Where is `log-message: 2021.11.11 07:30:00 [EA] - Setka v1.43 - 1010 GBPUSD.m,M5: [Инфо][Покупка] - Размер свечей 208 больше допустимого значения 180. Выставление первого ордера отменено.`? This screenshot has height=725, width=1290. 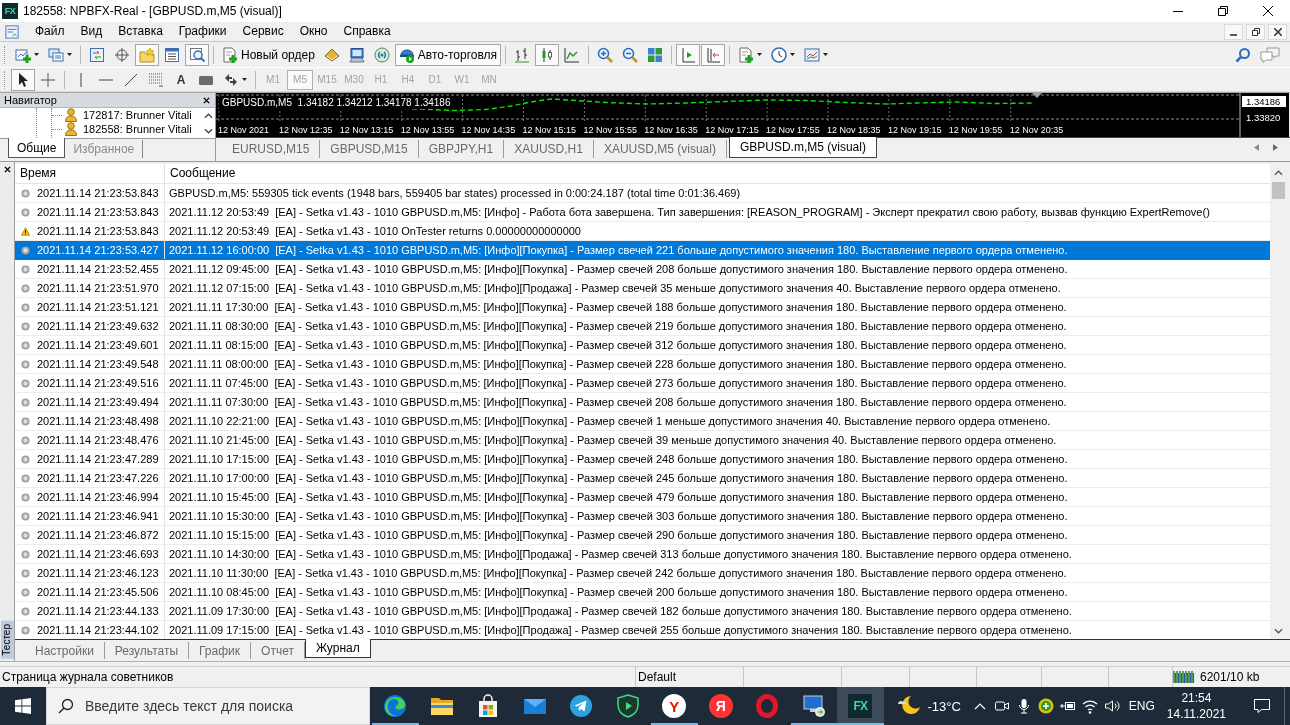
log-message: 2021.11.11 07:30:00 [EA] - Setka v1.43 - 1010 GBPUSD.m,M5: [Инфо][Покупка] - Размер свечей 208 больше допустимого значения 180. Выставление первого ордера отменено. is located at coordinates (618, 402).